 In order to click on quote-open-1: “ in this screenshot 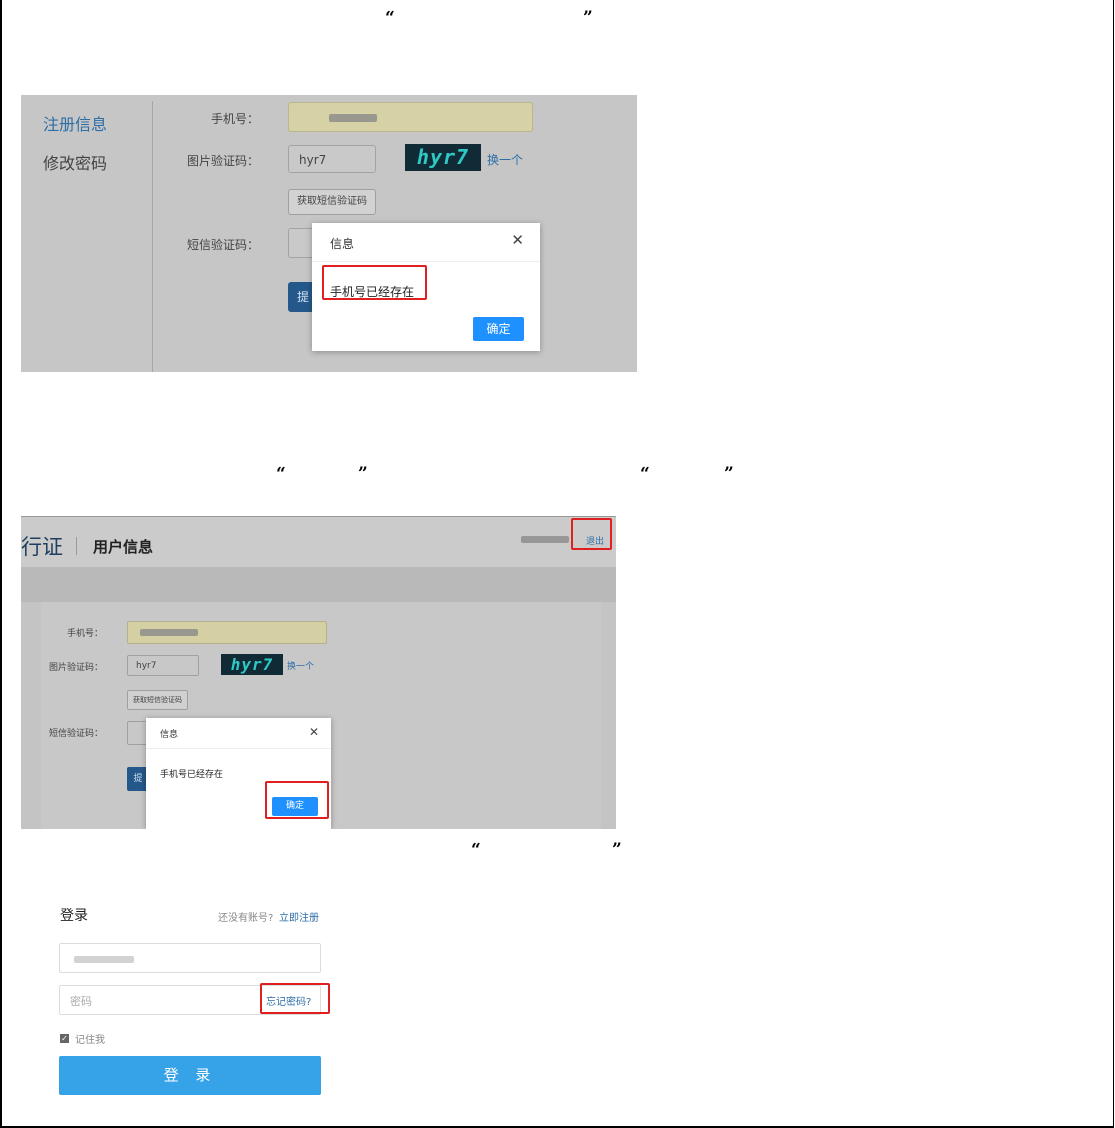, I will do `click(390, 18)`.